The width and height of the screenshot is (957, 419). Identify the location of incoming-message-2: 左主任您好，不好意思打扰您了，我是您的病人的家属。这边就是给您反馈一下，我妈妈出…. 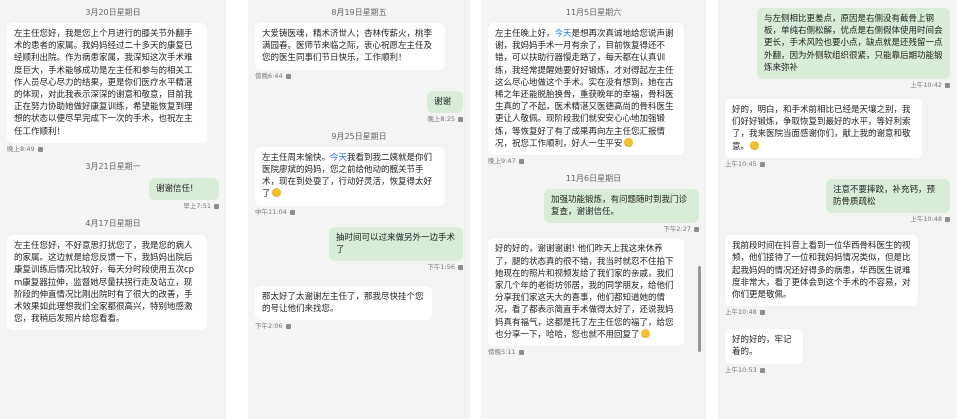
(113, 283).